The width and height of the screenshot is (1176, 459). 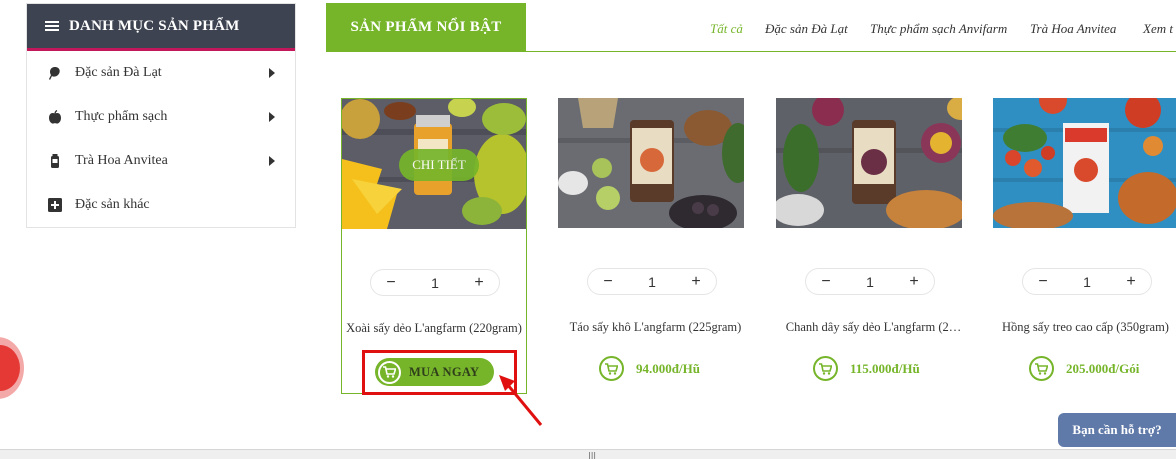 What do you see at coordinates (655, 327) in the screenshot?
I see `product-name: Táo sấy khô L'angfarm (225gram)` at bounding box center [655, 327].